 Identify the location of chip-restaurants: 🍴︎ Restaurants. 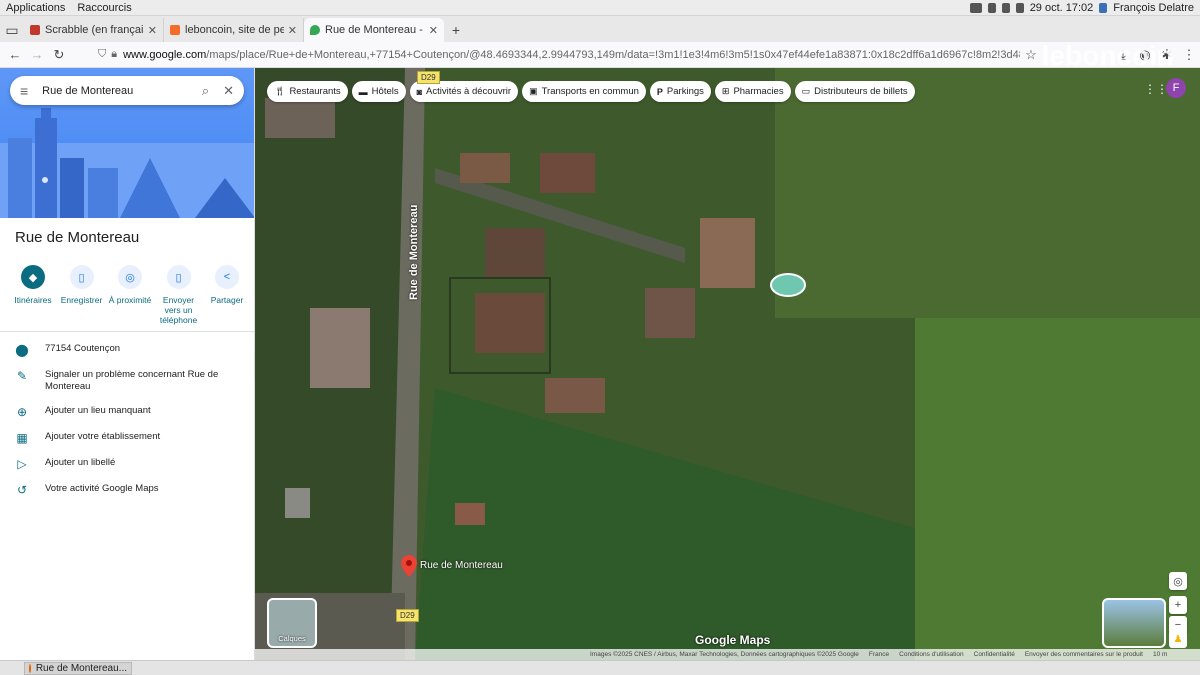
(307, 91).